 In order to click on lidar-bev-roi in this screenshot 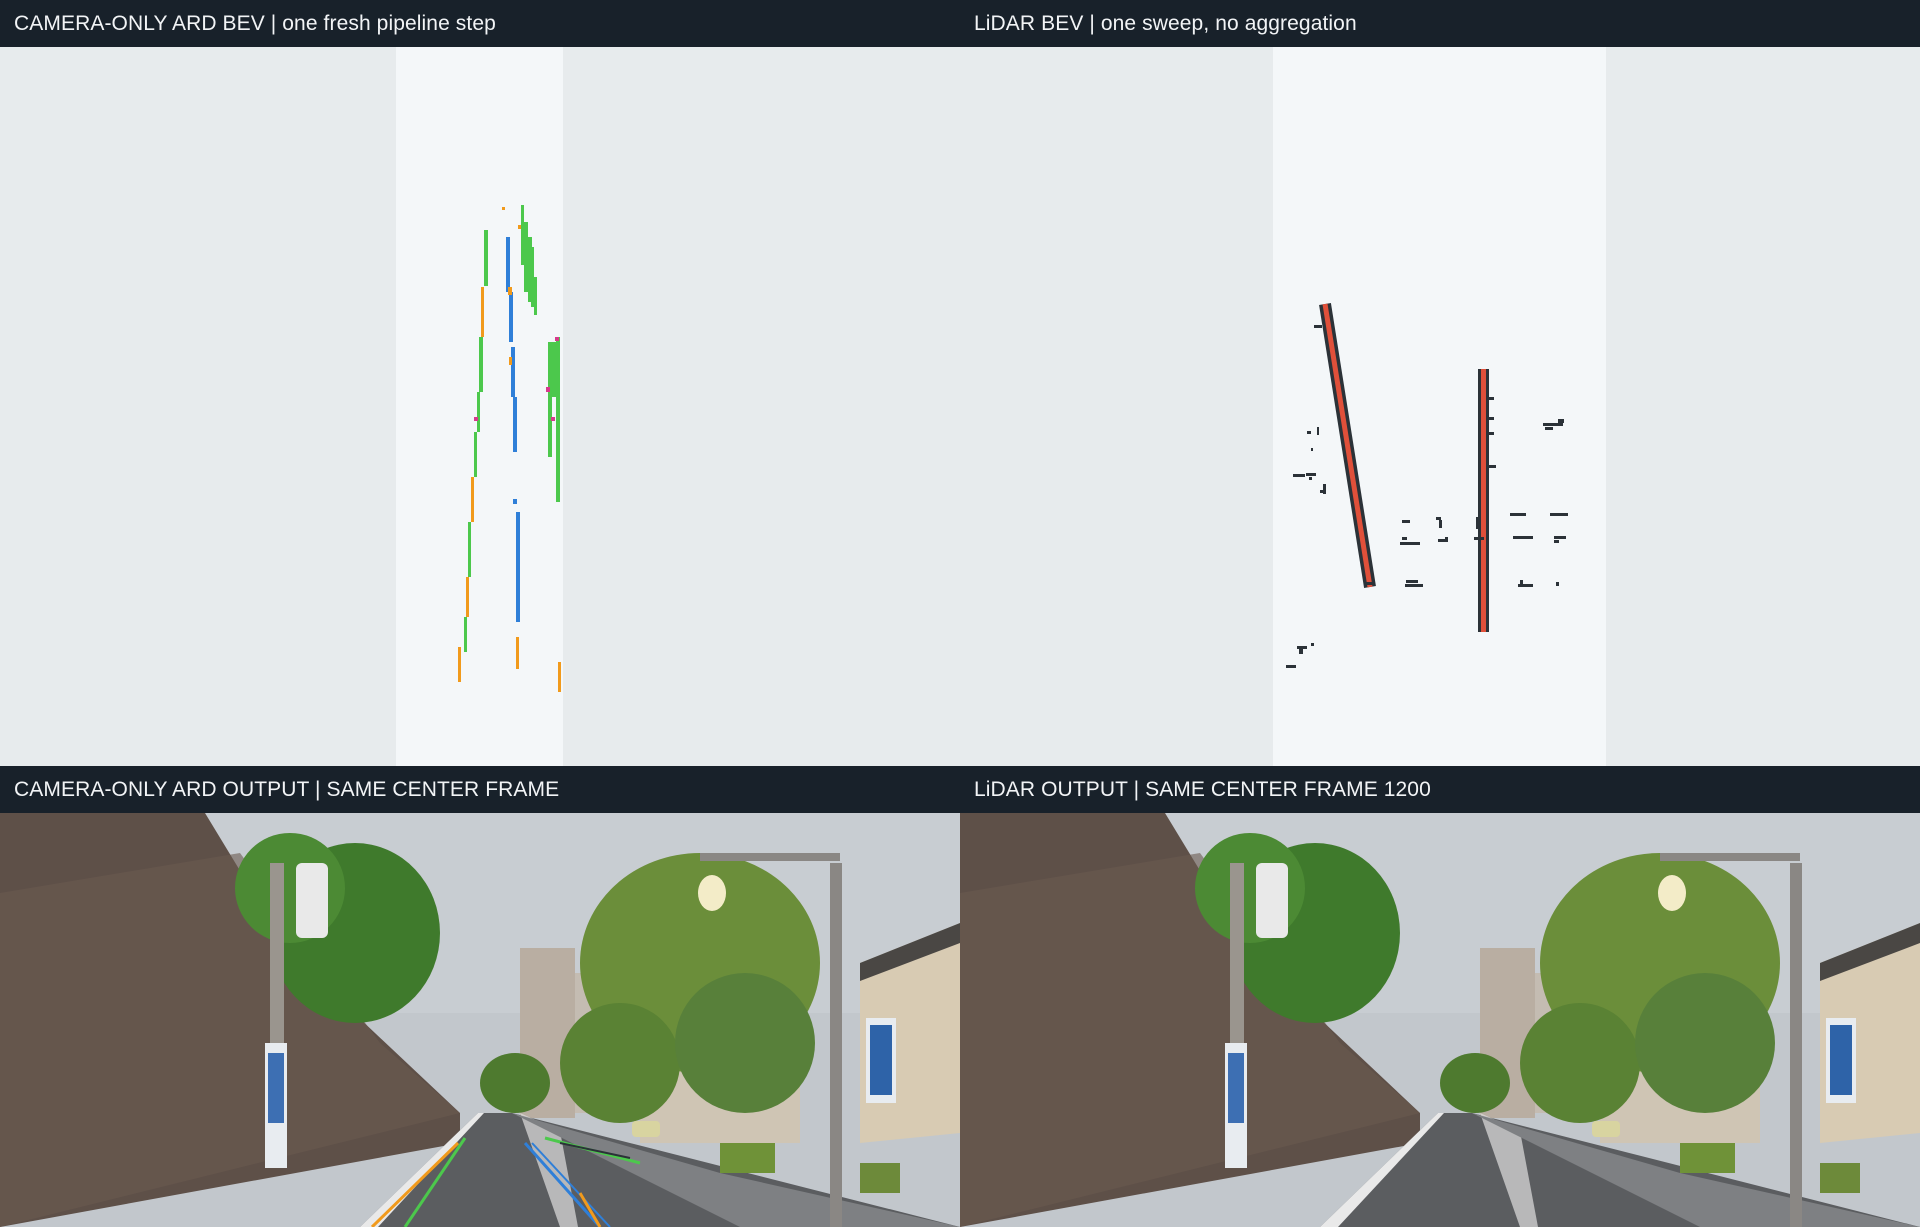, I will do `click(1439, 406)`.